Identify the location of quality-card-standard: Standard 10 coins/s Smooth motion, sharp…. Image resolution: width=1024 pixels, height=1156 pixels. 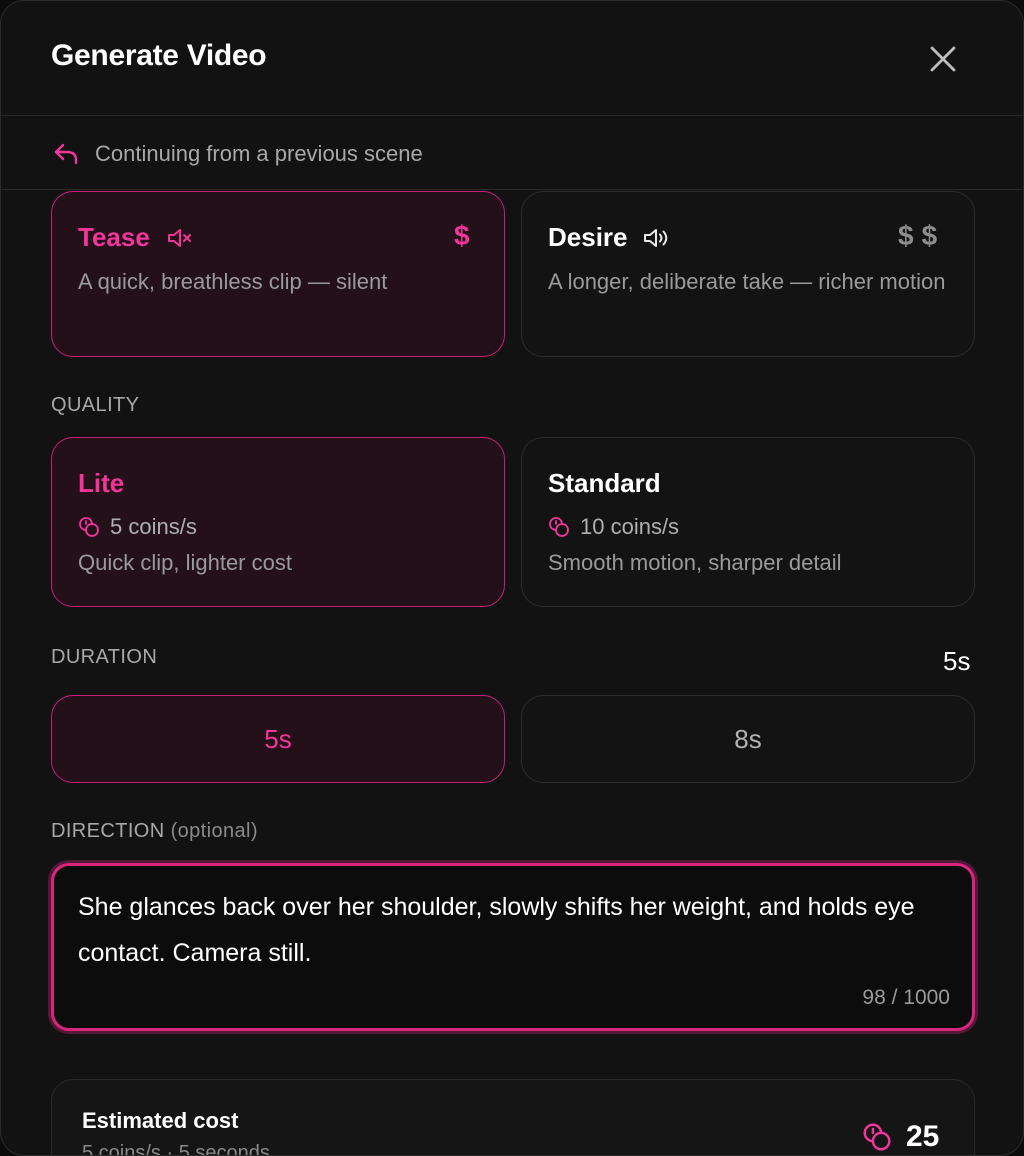
(748, 522).